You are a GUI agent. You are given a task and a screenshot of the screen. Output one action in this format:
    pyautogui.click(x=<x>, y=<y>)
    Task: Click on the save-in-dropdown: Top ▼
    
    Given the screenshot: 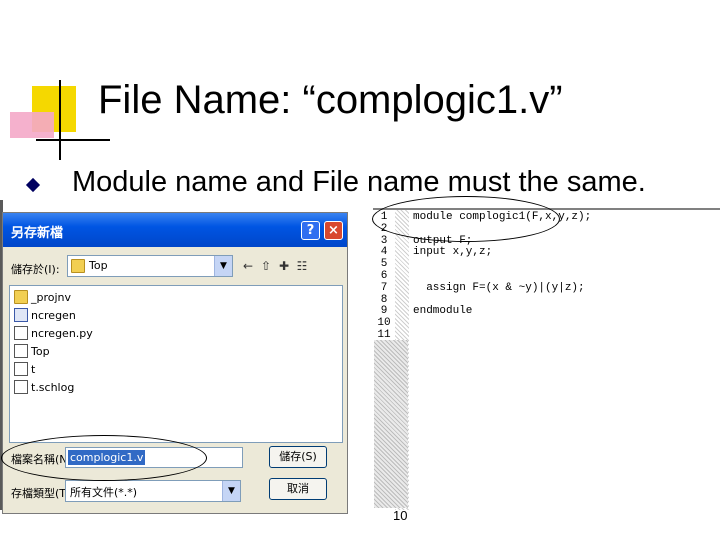 What is the action you would take?
    pyautogui.click(x=150, y=266)
    